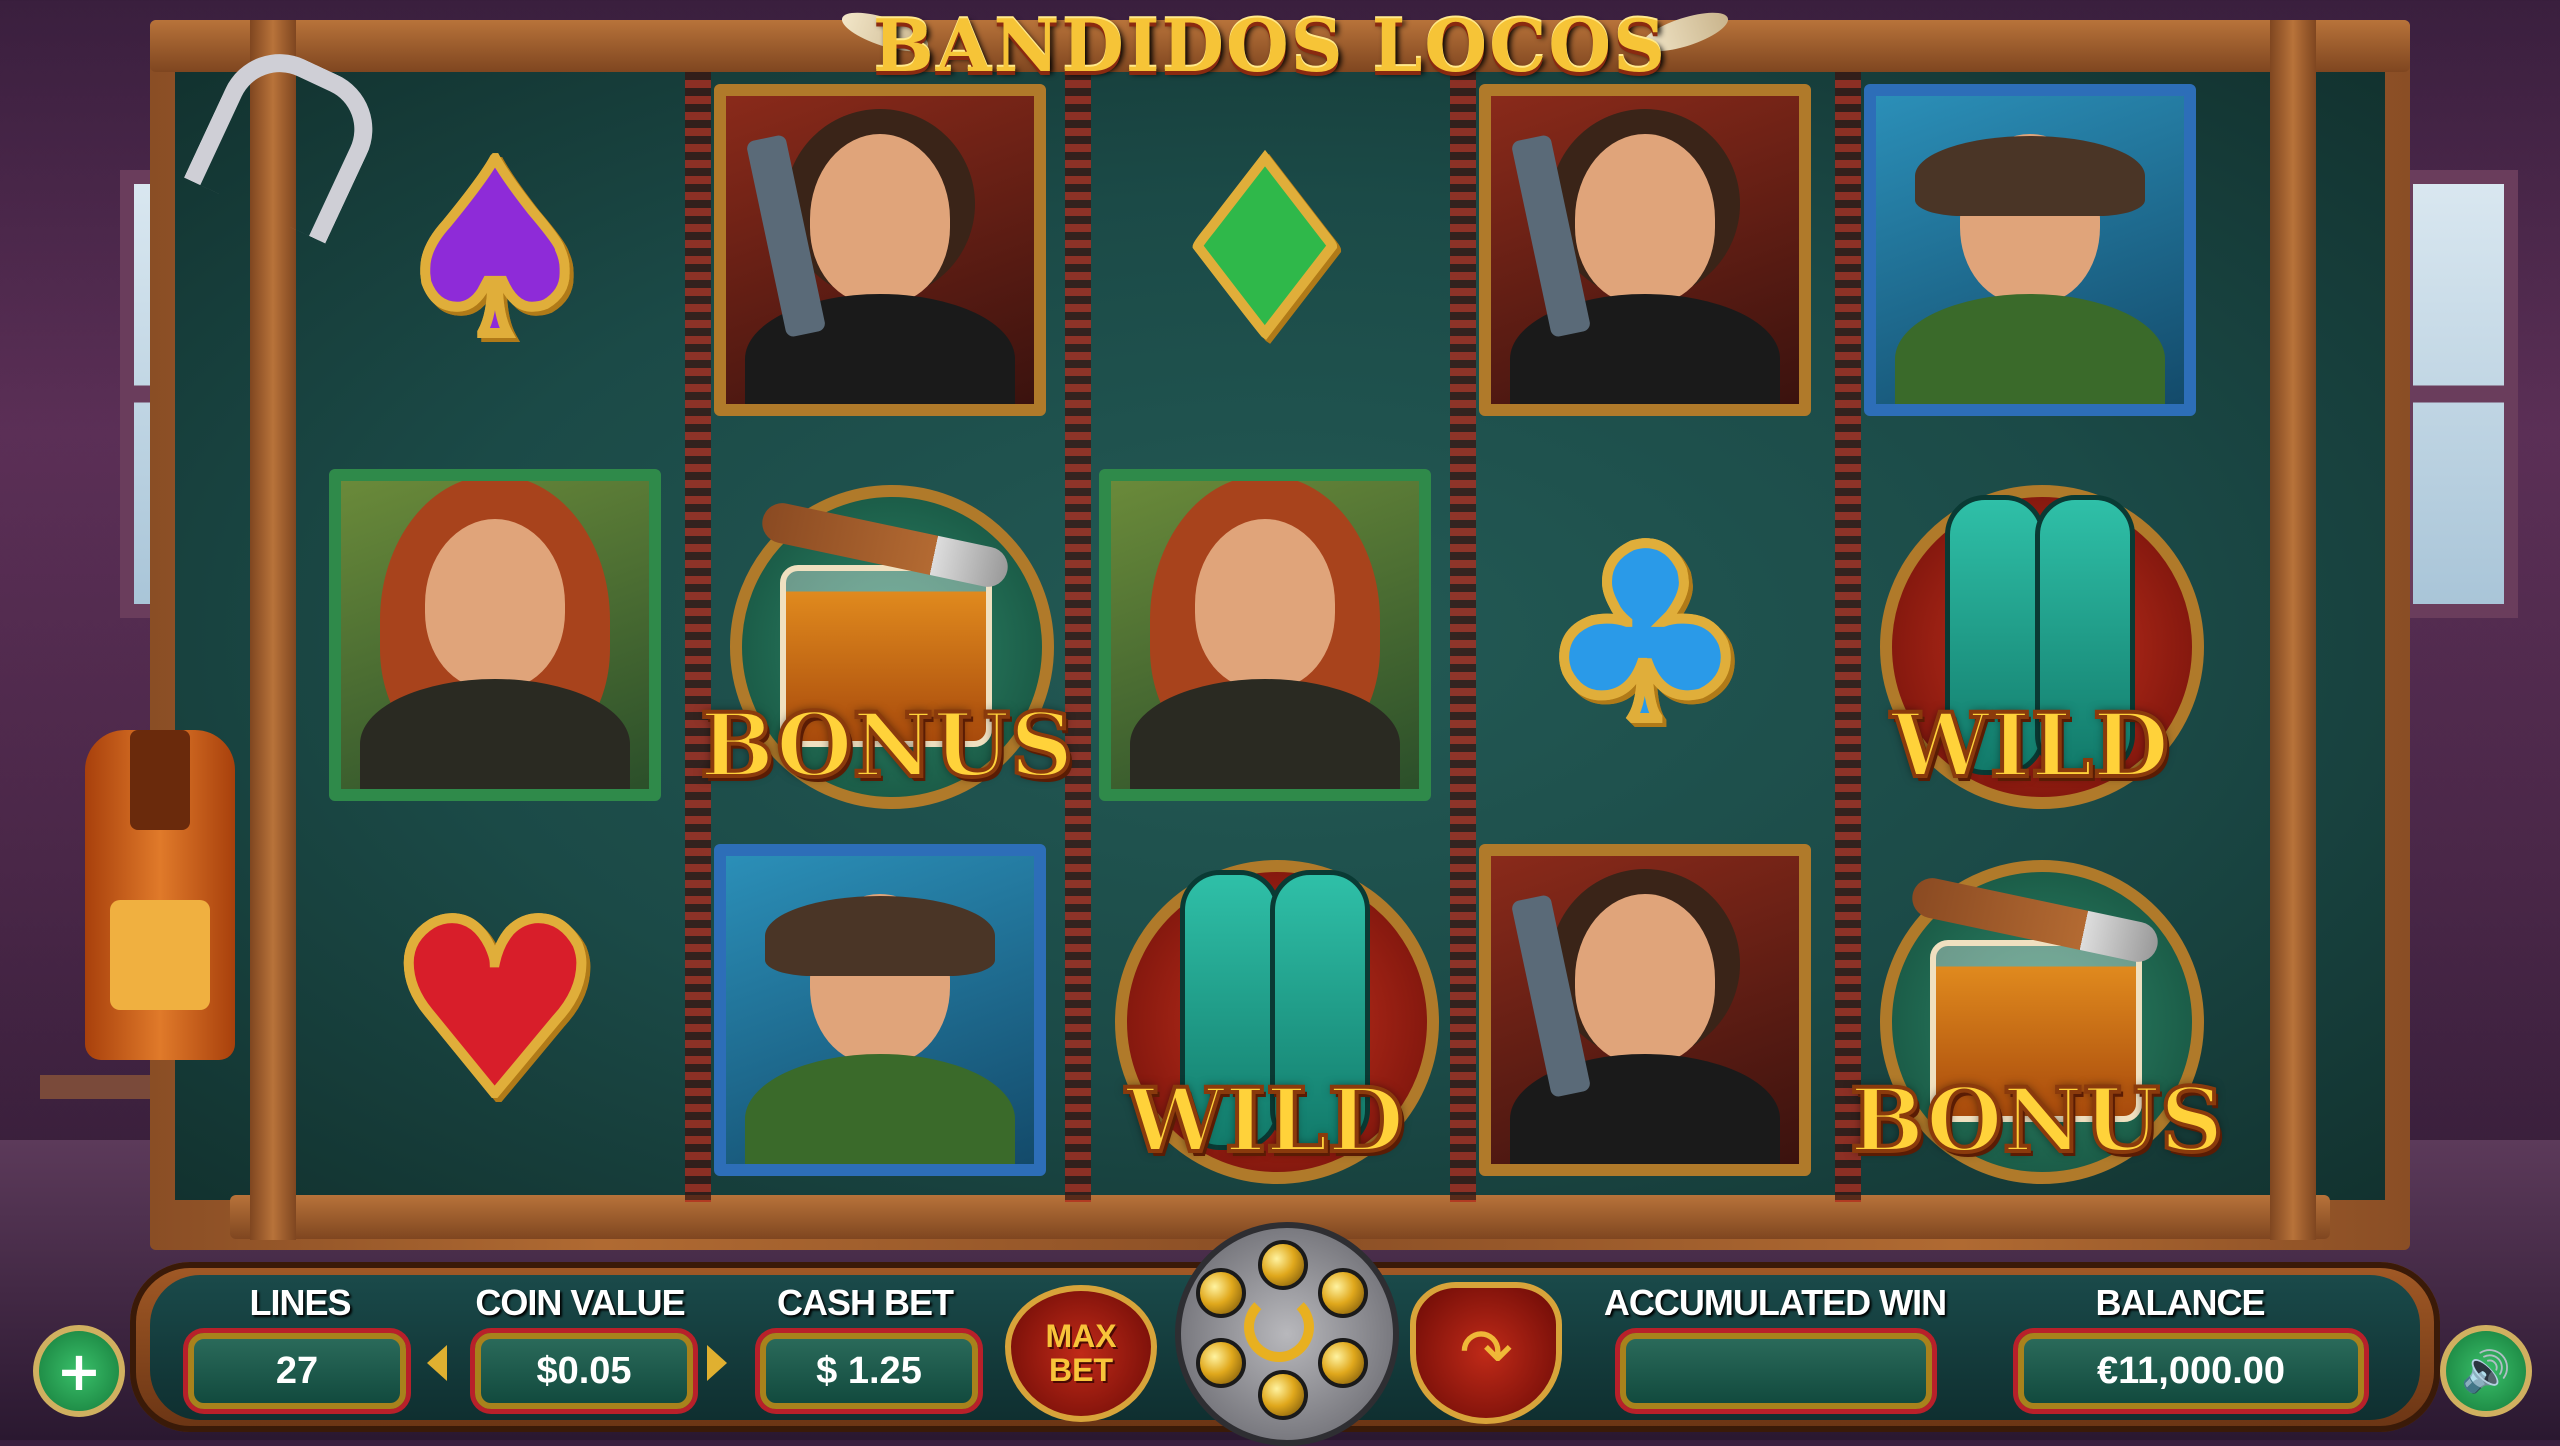 The height and width of the screenshot is (1446, 2560). I want to click on reel-cell-r1-c5-smoker, so click(2030, 250).